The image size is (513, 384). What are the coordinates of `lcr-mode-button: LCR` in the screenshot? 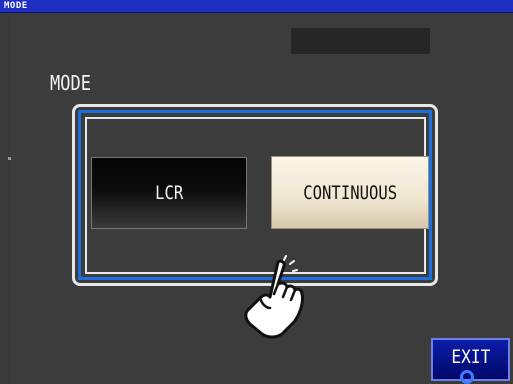 It's located at (169, 193).